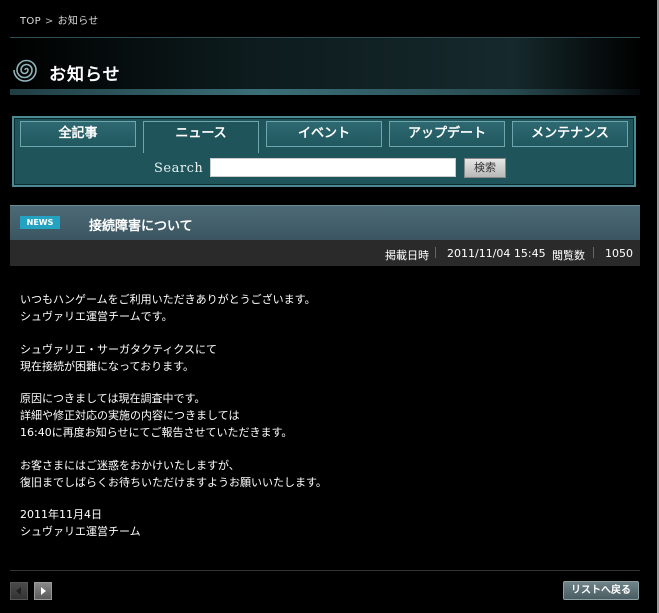 Image resolution: width=659 pixels, height=613 pixels. I want to click on page-title: お知らせ, so click(85, 75).